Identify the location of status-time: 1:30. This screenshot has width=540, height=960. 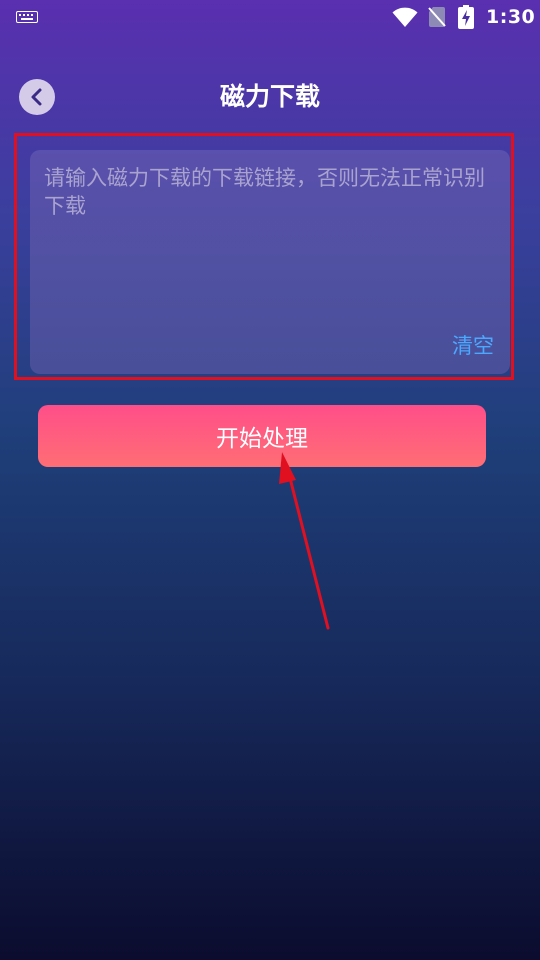
(511, 17).